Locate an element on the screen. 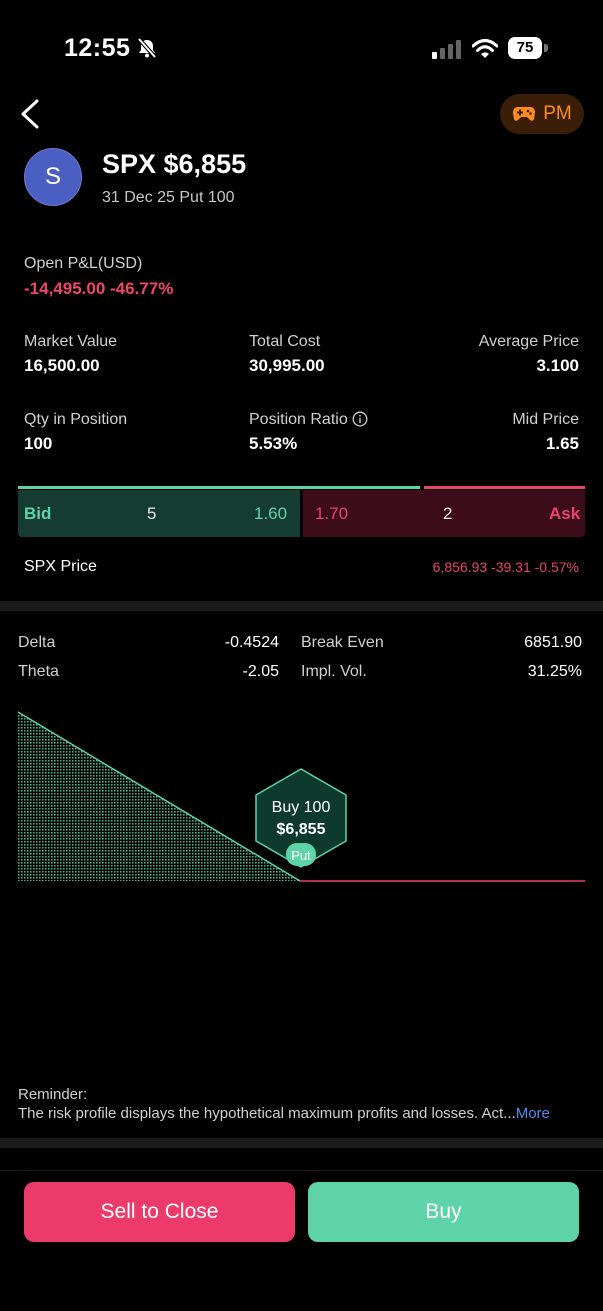 Image resolution: width=603 pixels, height=1311 pixels. bid-size: 5 is located at coordinates (152, 513).